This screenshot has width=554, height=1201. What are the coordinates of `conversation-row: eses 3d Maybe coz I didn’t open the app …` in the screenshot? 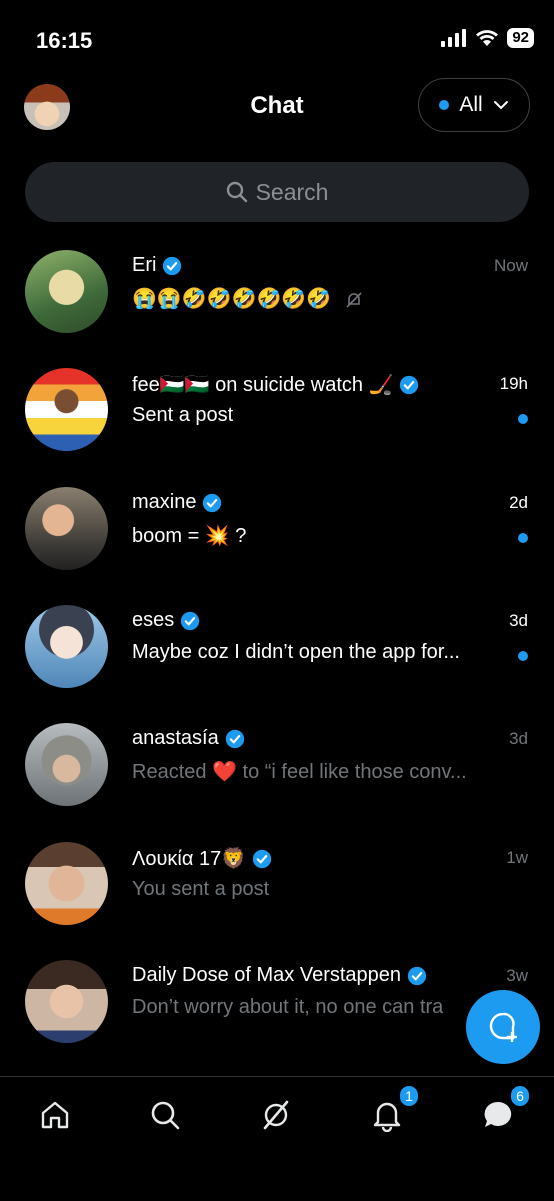 It's located at (277, 664).